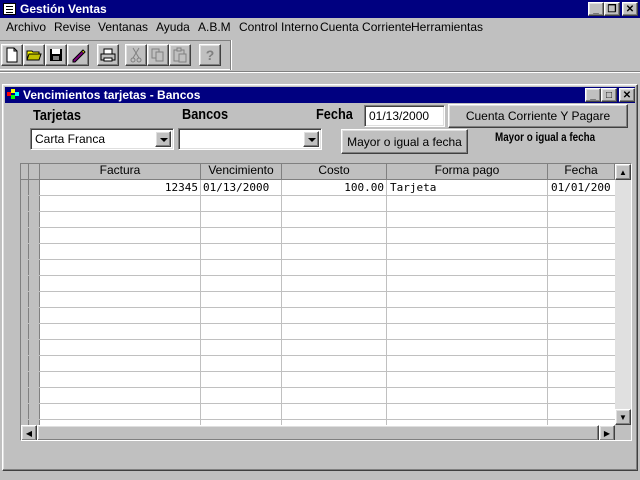  Describe the element at coordinates (469, 188) in the screenshot. I see `cell-forma-pago: Tarjeta` at that location.